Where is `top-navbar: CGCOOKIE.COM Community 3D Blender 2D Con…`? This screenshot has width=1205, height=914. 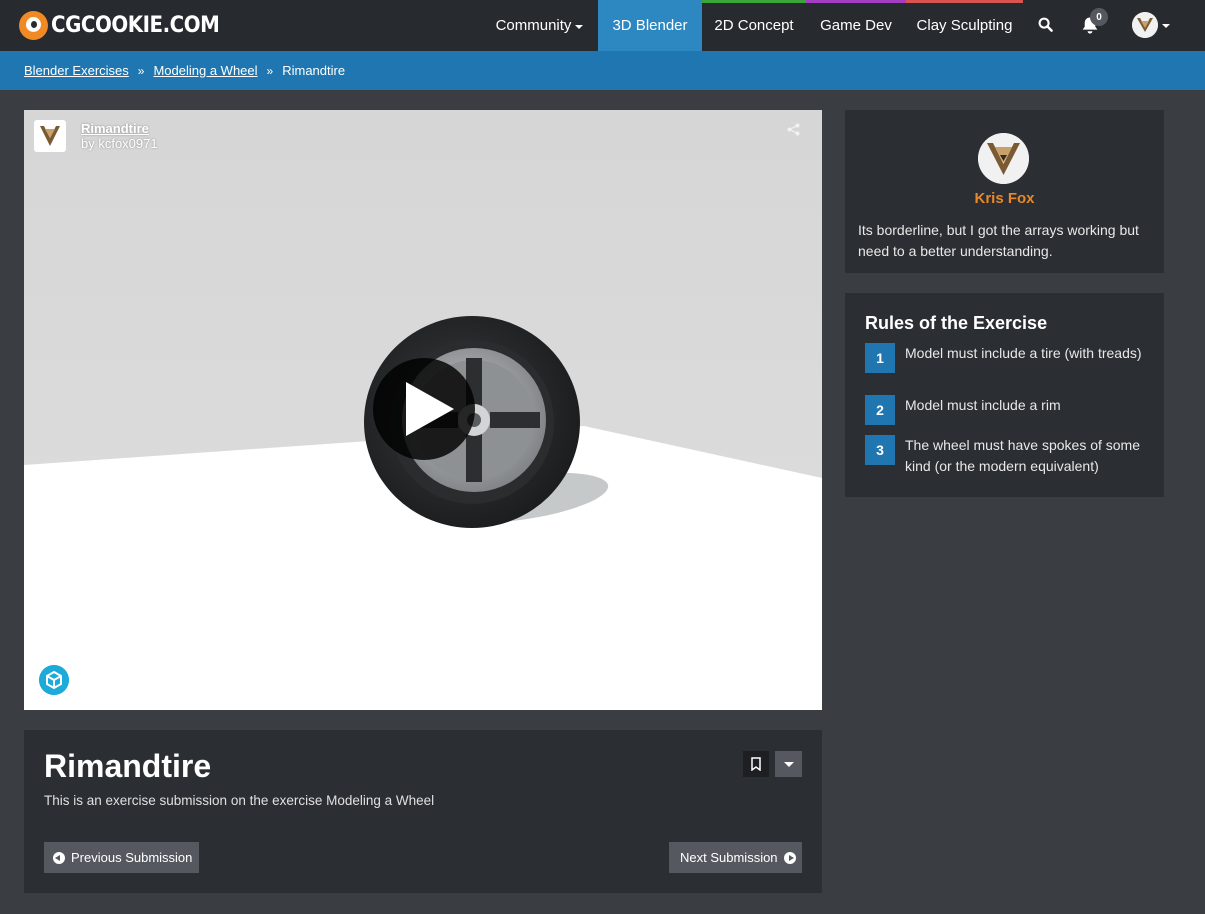 top-navbar: CGCOOKIE.COM Community 3D Blender 2D Con… is located at coordinates (602, 25).